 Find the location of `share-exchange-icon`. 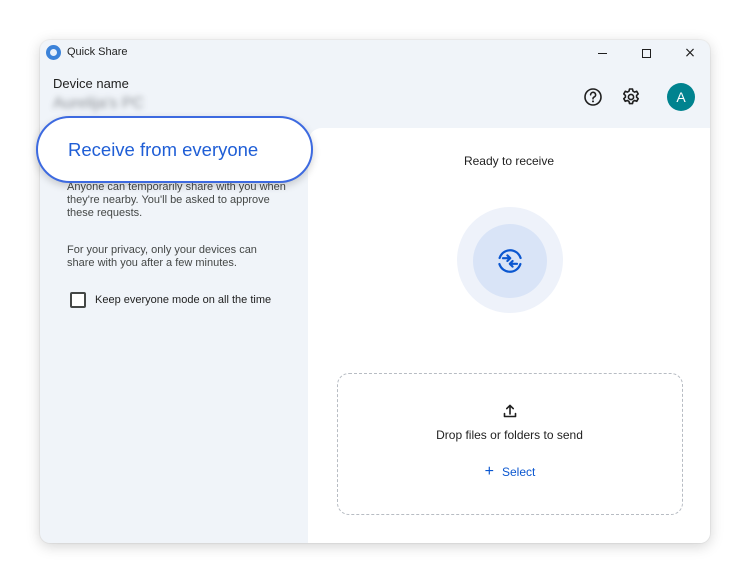

share-exchange-icon is located at coordinates (510, 261).